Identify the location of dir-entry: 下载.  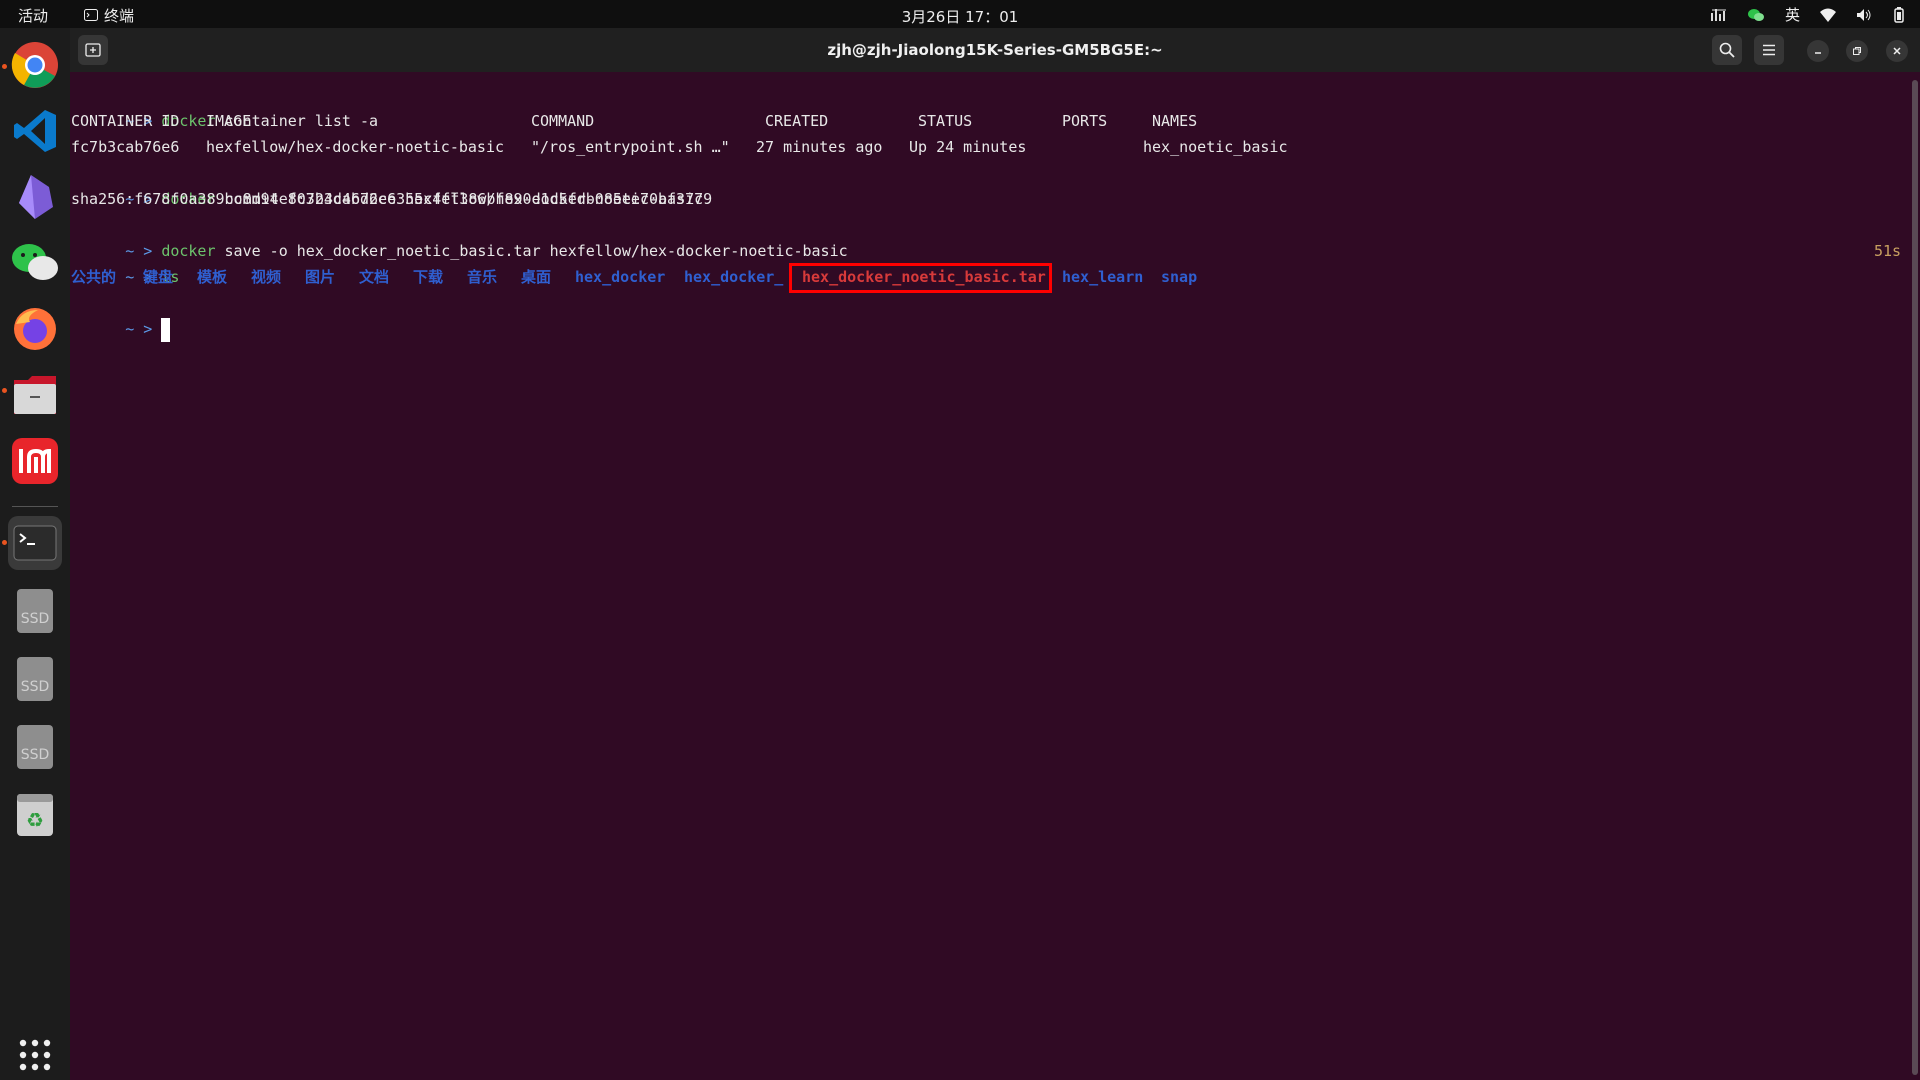
(428, 277).